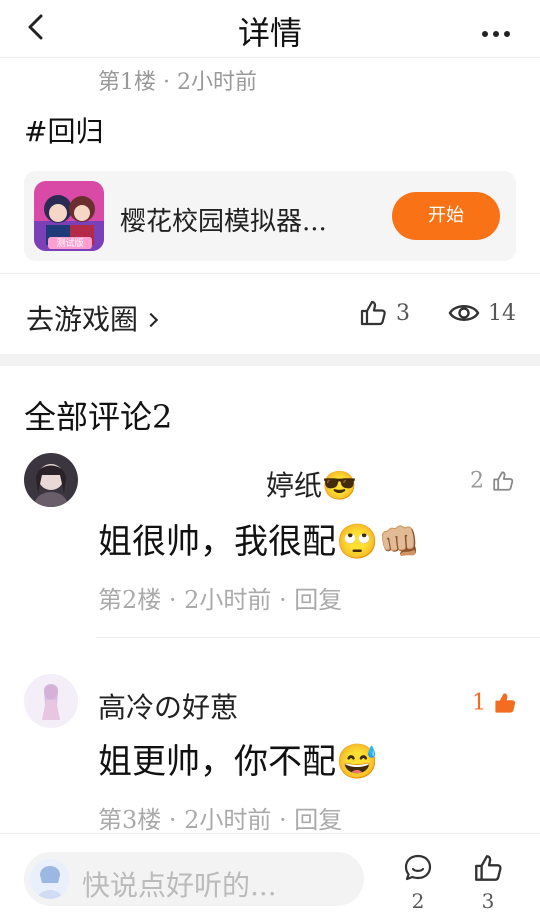 This screenshot has width=540, height=923. What do you see at coordinates (220, 597) in the screenshot?
I see `comment-meta: 第2楼 · 2小时前 · 回复` at bounding box center [220, 597].